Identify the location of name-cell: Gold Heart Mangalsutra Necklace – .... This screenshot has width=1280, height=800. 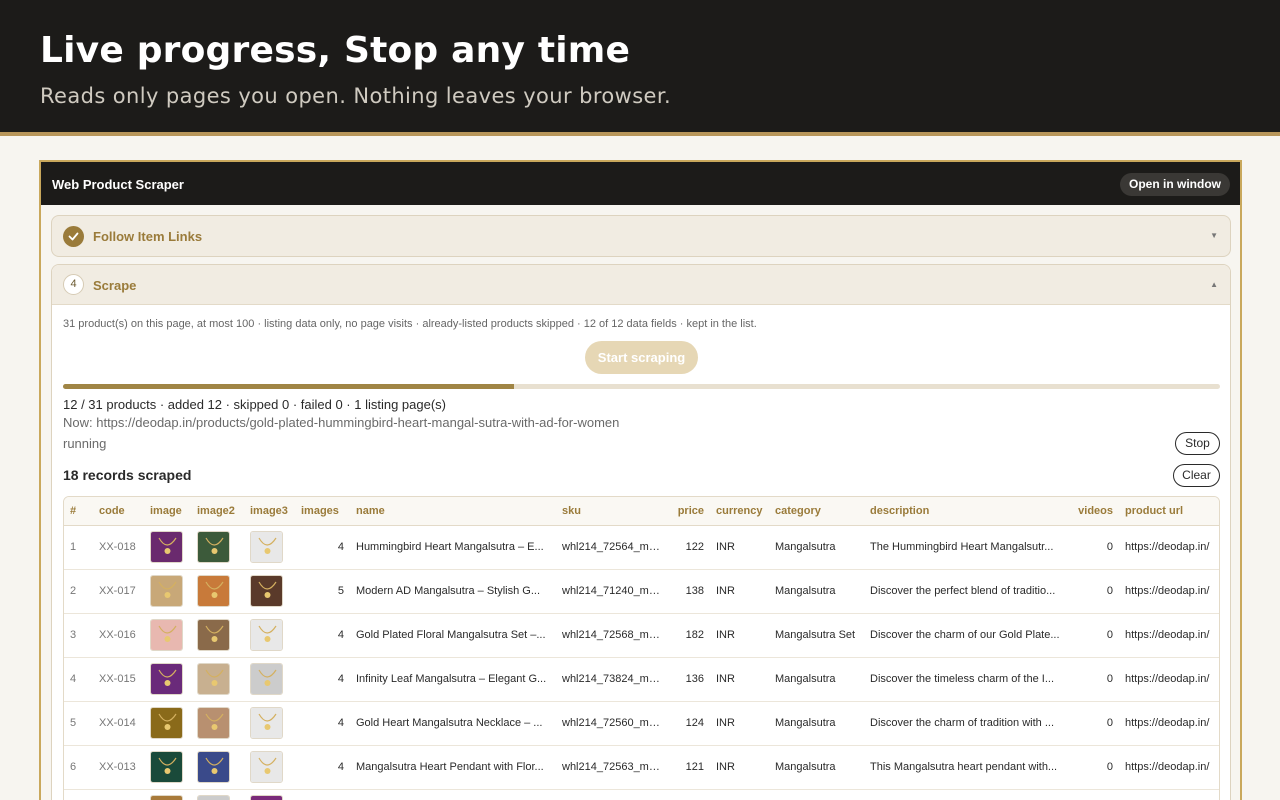
(453, 723).